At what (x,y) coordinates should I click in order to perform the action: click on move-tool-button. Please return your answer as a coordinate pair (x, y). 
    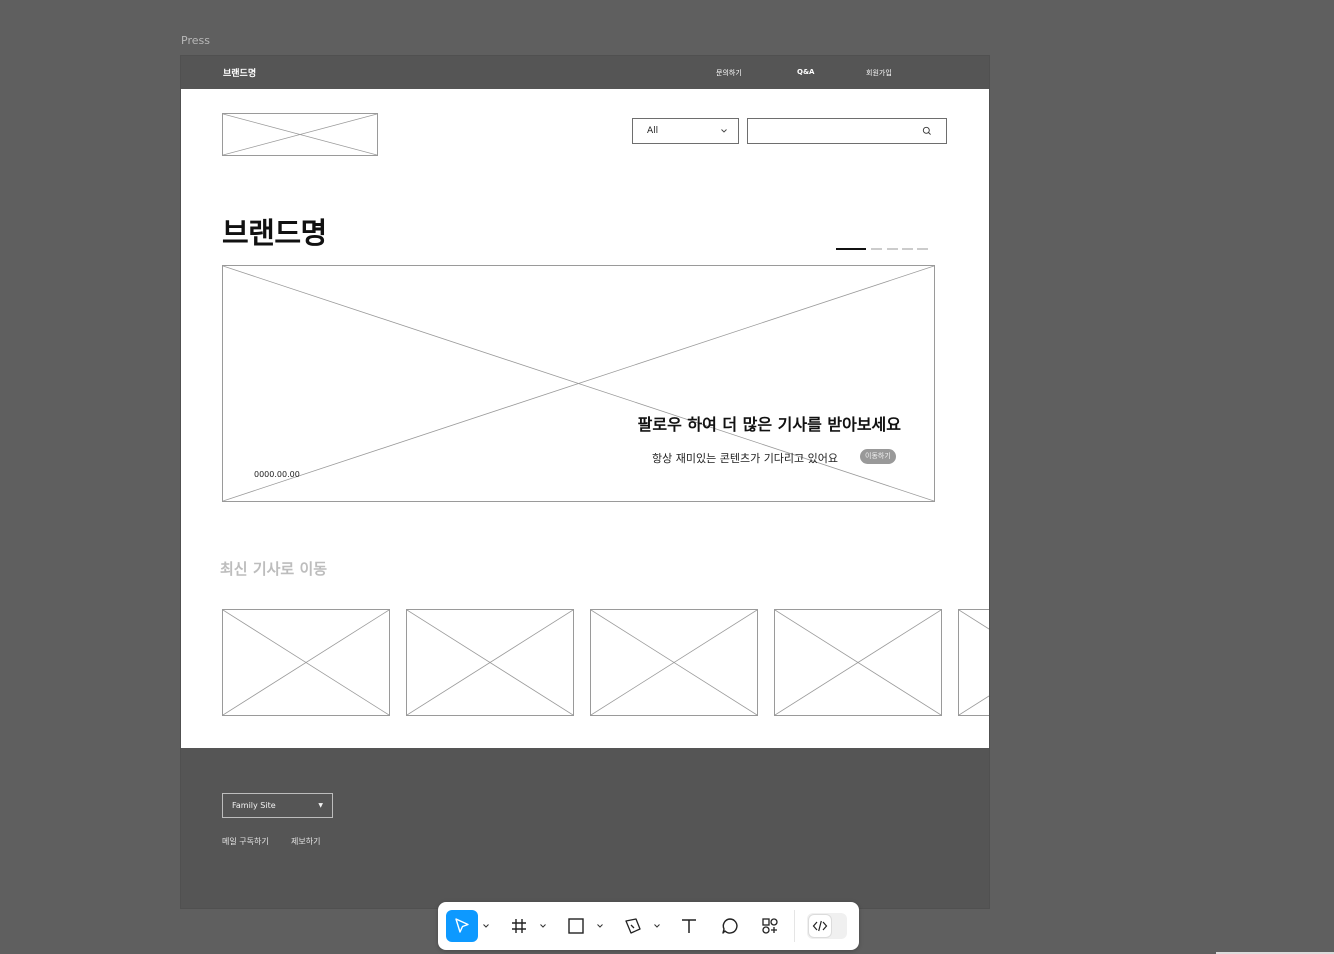
    Looking at the image, I should click on (462, 926).